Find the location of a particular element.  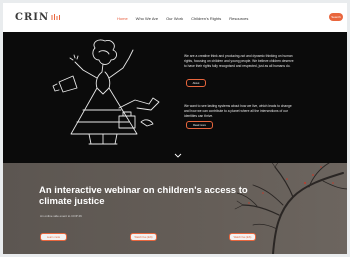

read-more-button-label: Read more is located at coordinates (199, 125).